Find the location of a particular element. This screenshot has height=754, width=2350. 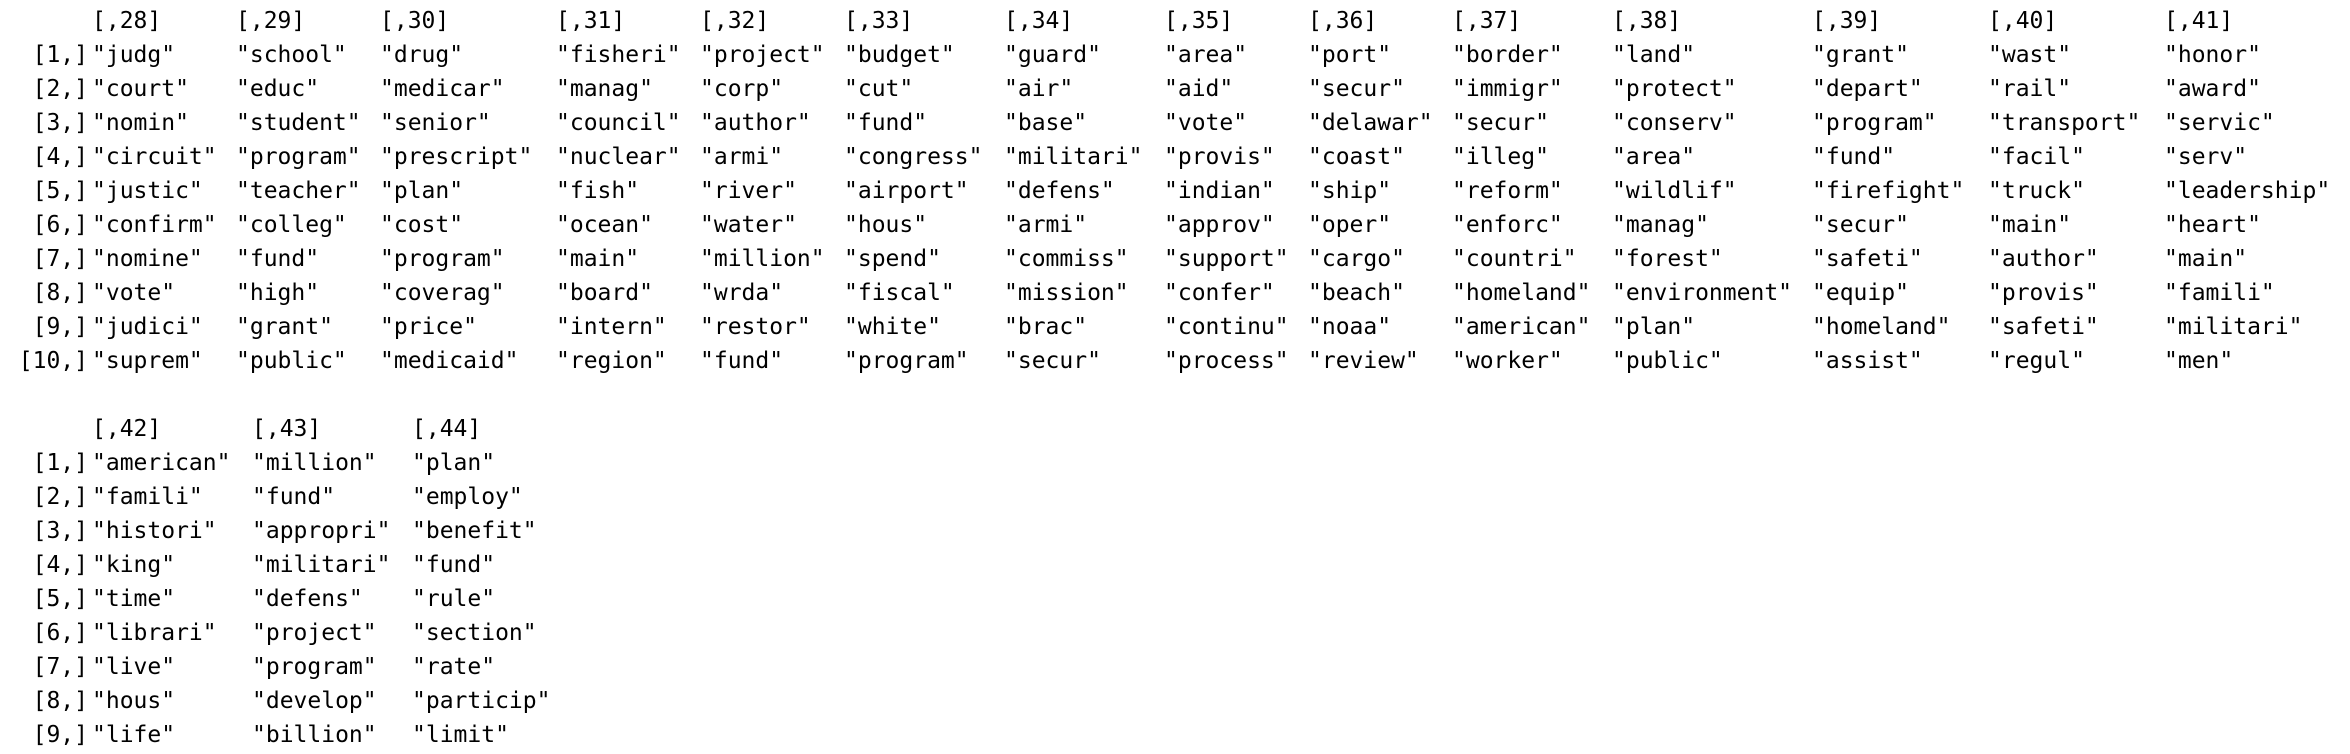

matrix-cell: "rail" is located at coordinates (2030, 89).